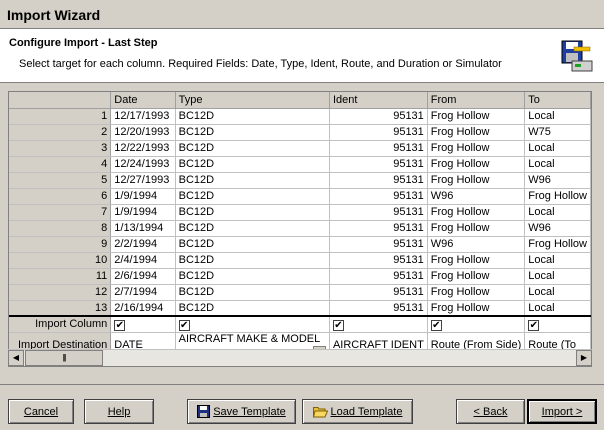  Describe the element at coordinates (584, 358) in the screenshot. I see `scroll-right-icon: ▶` at that location.